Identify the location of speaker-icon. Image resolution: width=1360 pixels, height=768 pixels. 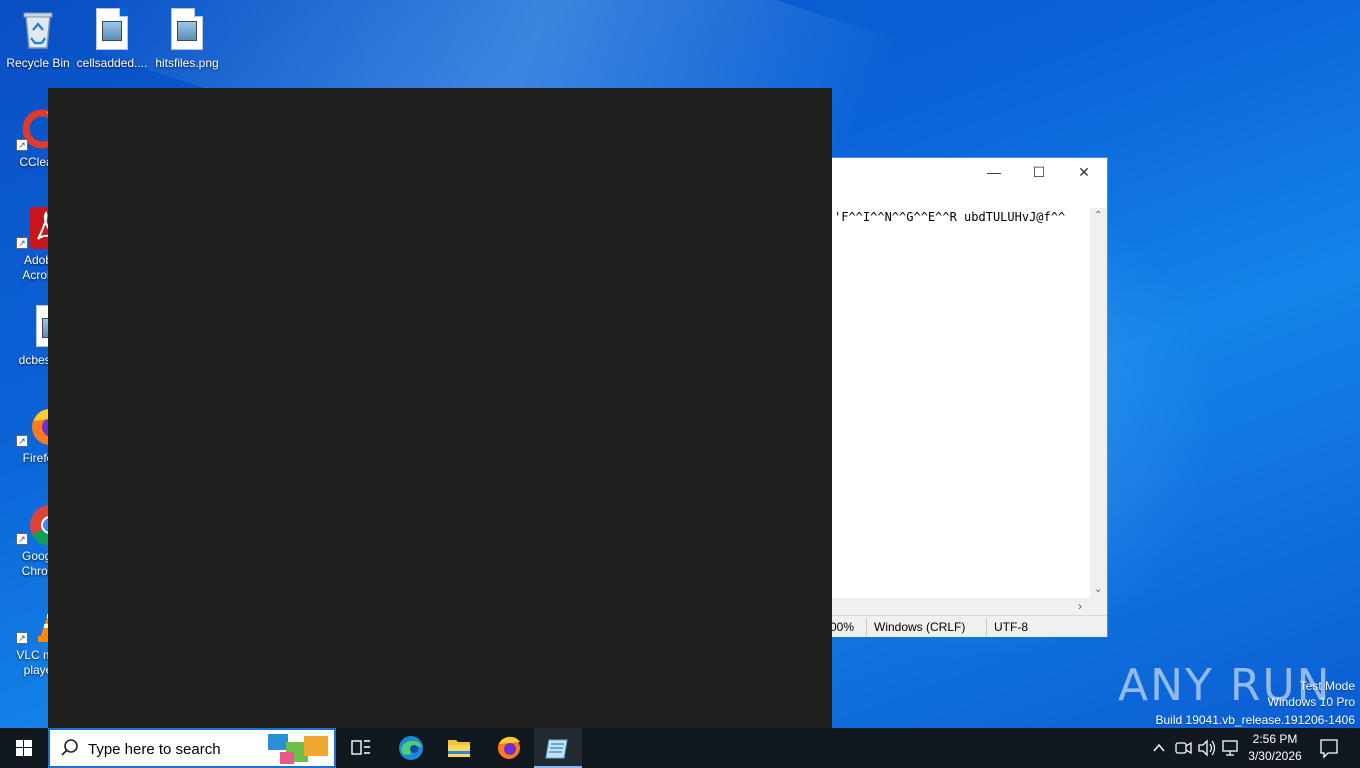
(1207, 748).